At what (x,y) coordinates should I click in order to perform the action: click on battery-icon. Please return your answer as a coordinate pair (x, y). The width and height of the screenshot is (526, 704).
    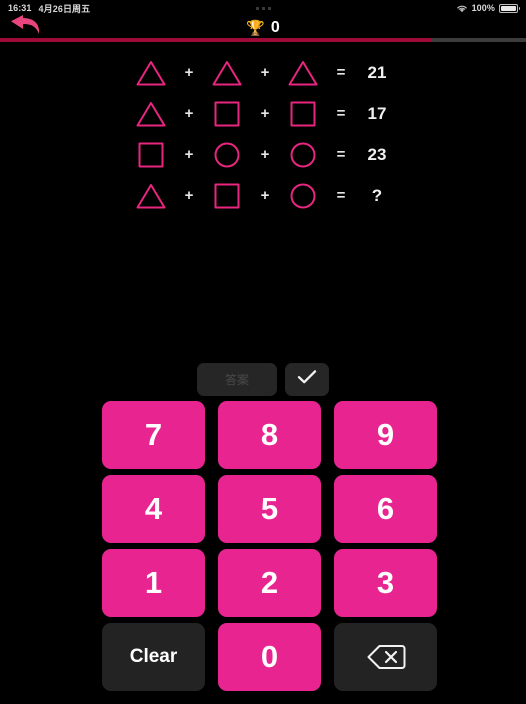
    Looking at the image, I should click on (509, 8).